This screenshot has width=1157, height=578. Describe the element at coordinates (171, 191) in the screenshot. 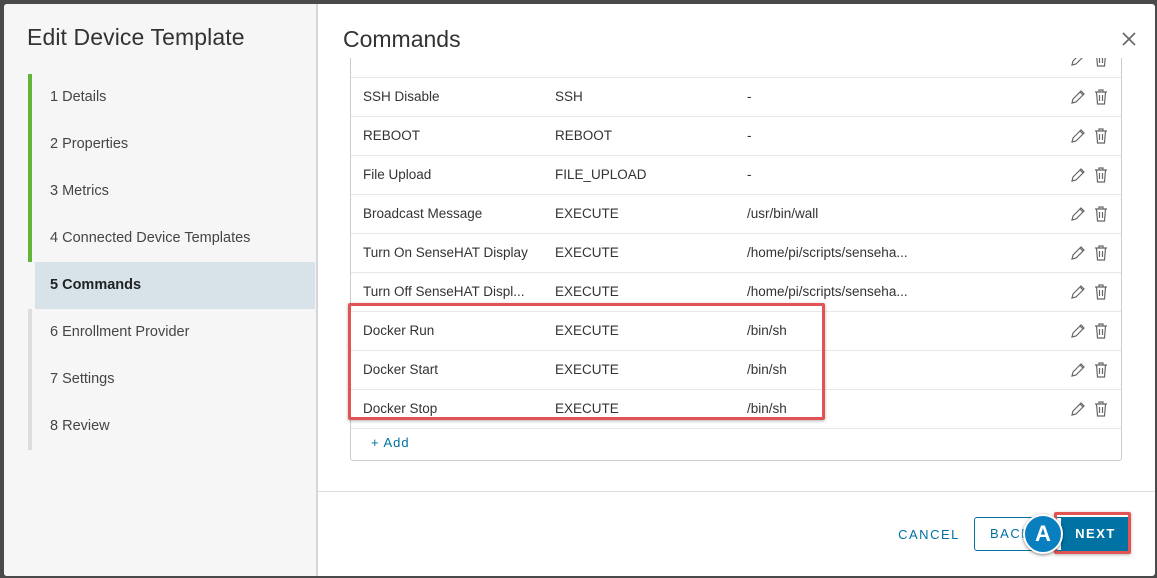

I see `wizard-step: 3 Metrics` at that location.